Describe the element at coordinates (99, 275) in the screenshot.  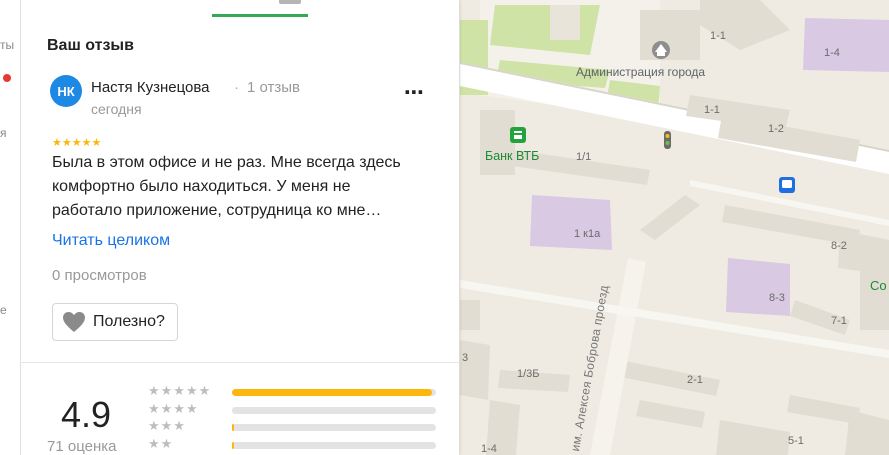
I see `views-count: 0 просмотров` at that location.